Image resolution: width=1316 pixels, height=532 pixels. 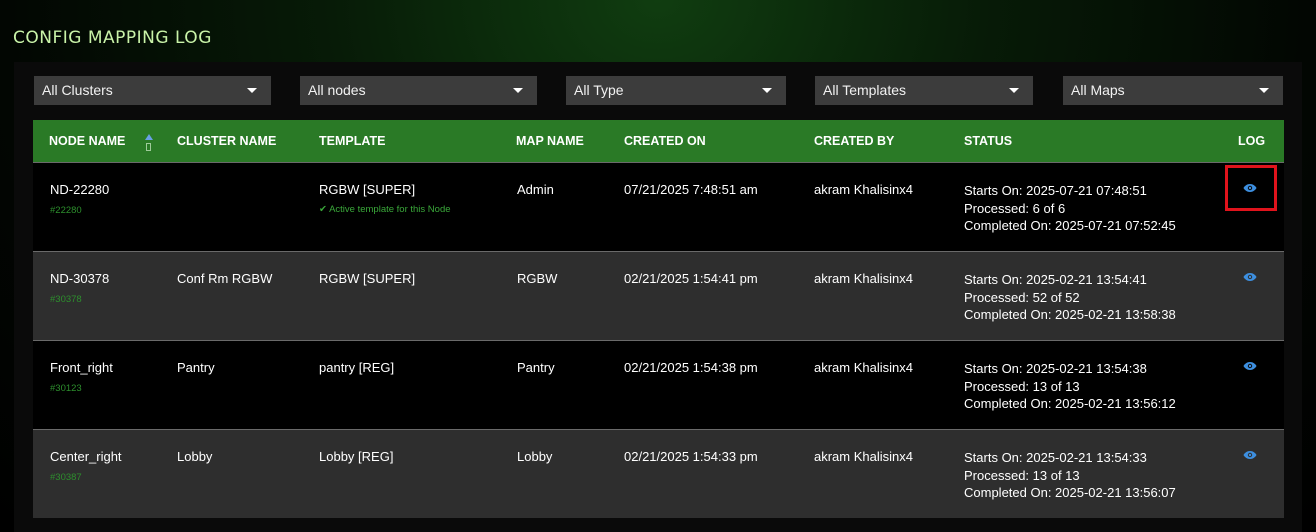 What do you see at coordinates (854, 141) in the screenshot?
I see `column-header-created-by: CREATED BY` at bounding box center [854, 141].